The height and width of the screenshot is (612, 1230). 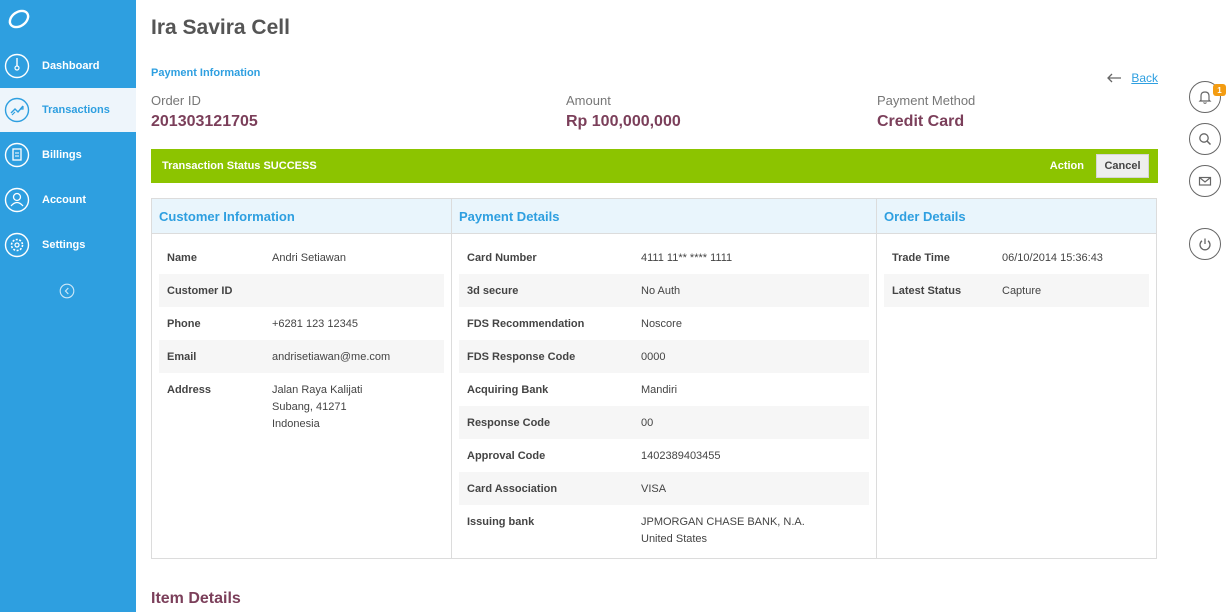 I want to click on payment-method-label: Payment Method, so click(x=926, y=100).